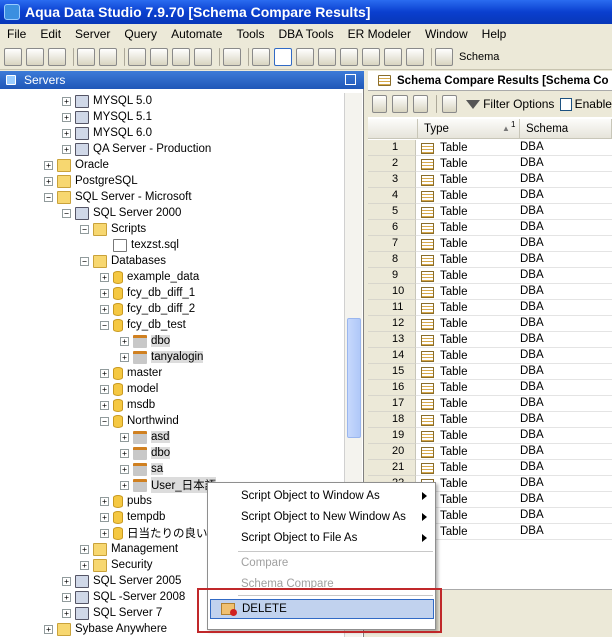 Image resolution: width=612 pixels, height=637 pixels. Describe the element at coordinates (490, 404) in the screenshot. I see `table-row: 17 Table DBA` at that location.